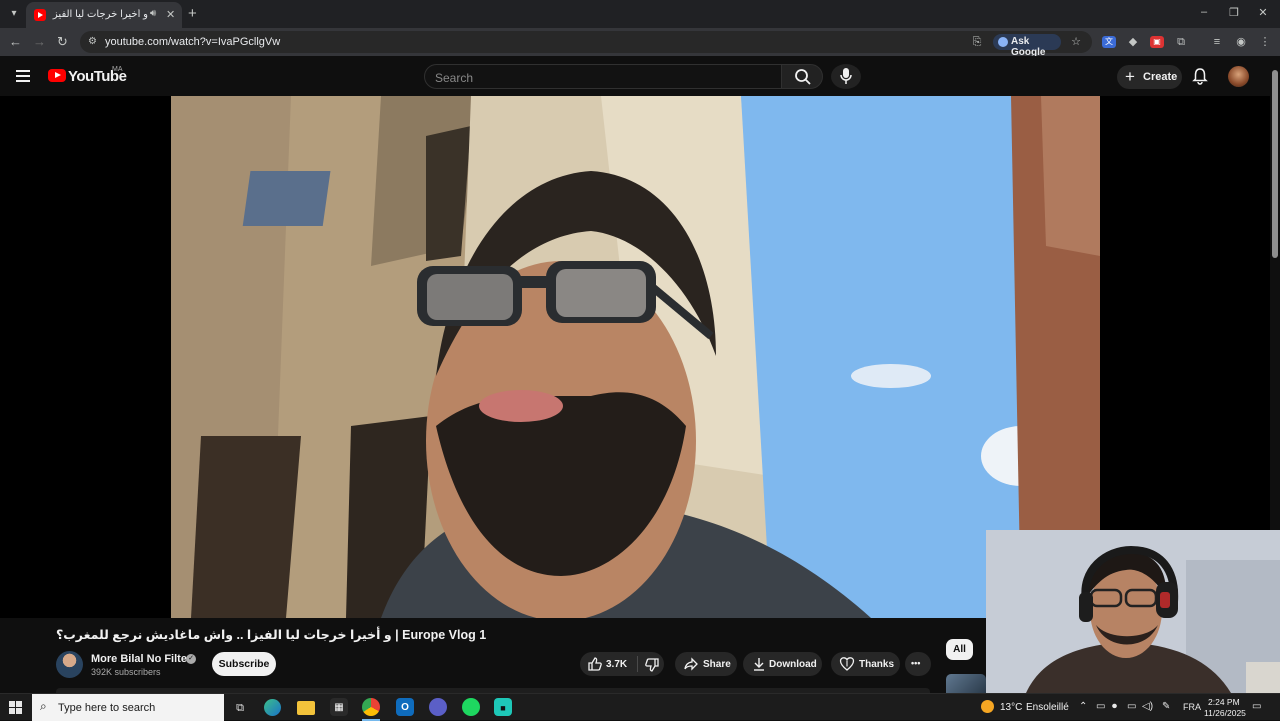 Image resolution: width=1280 pixels, height=721 pixels. I want to click on verified-check-icon: ✓, so click(191, 659).